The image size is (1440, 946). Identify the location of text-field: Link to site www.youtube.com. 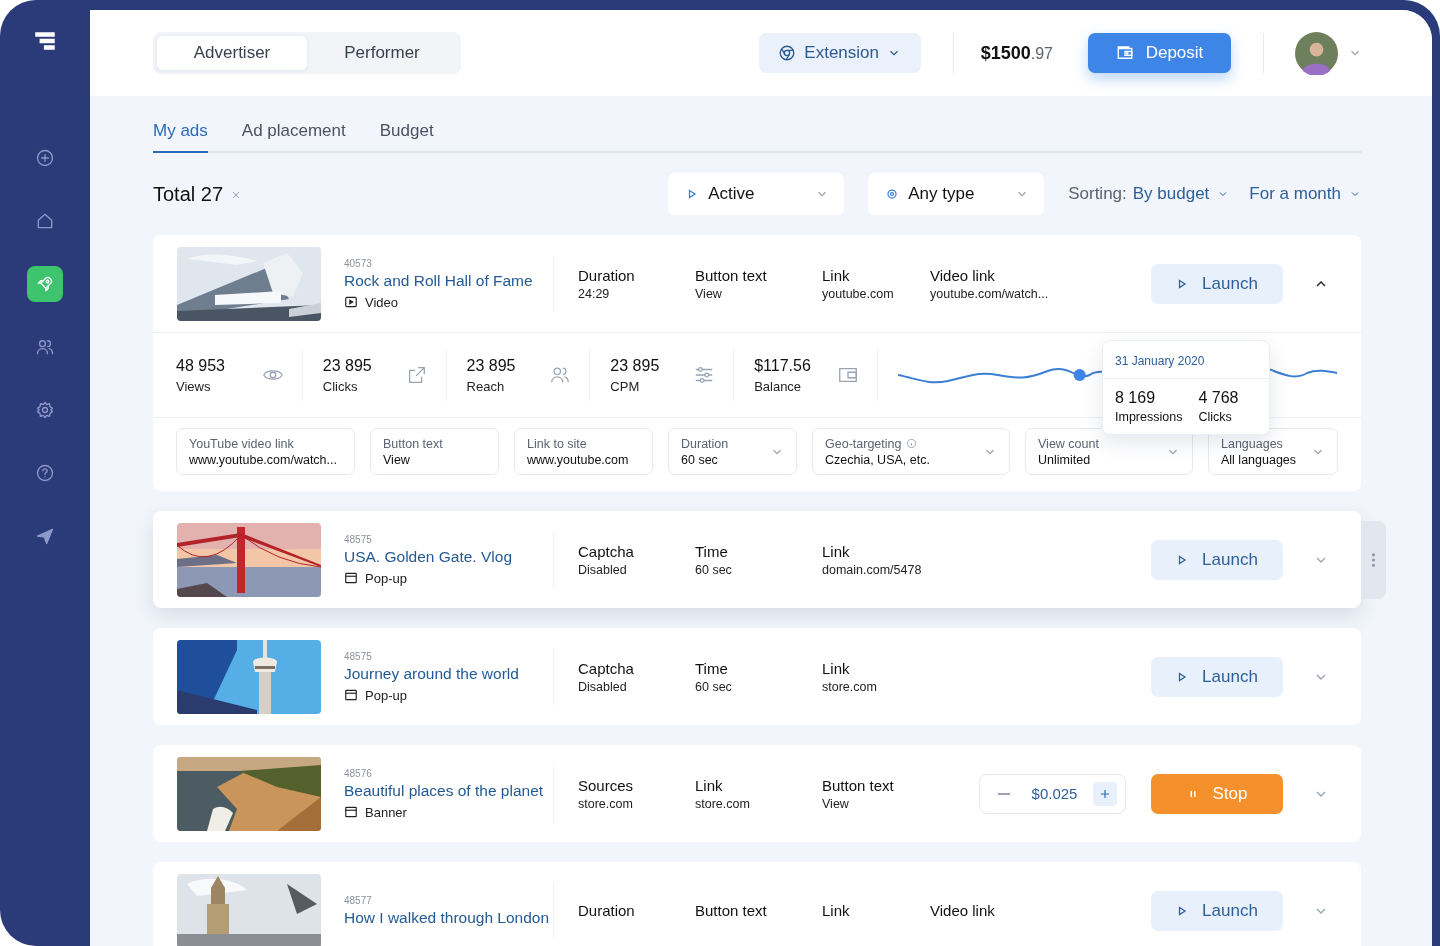
(583, 451).